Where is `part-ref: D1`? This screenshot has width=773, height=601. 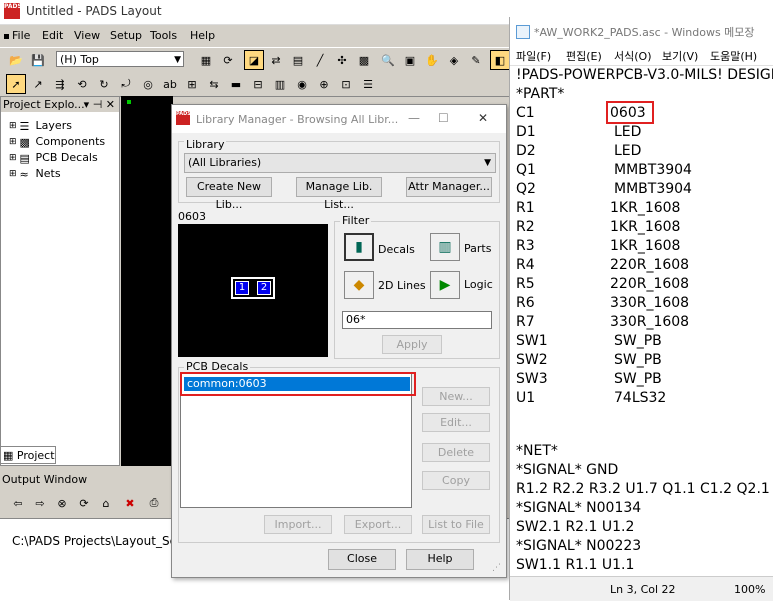
part-ref: D1 is located at coordinates (526, 132).